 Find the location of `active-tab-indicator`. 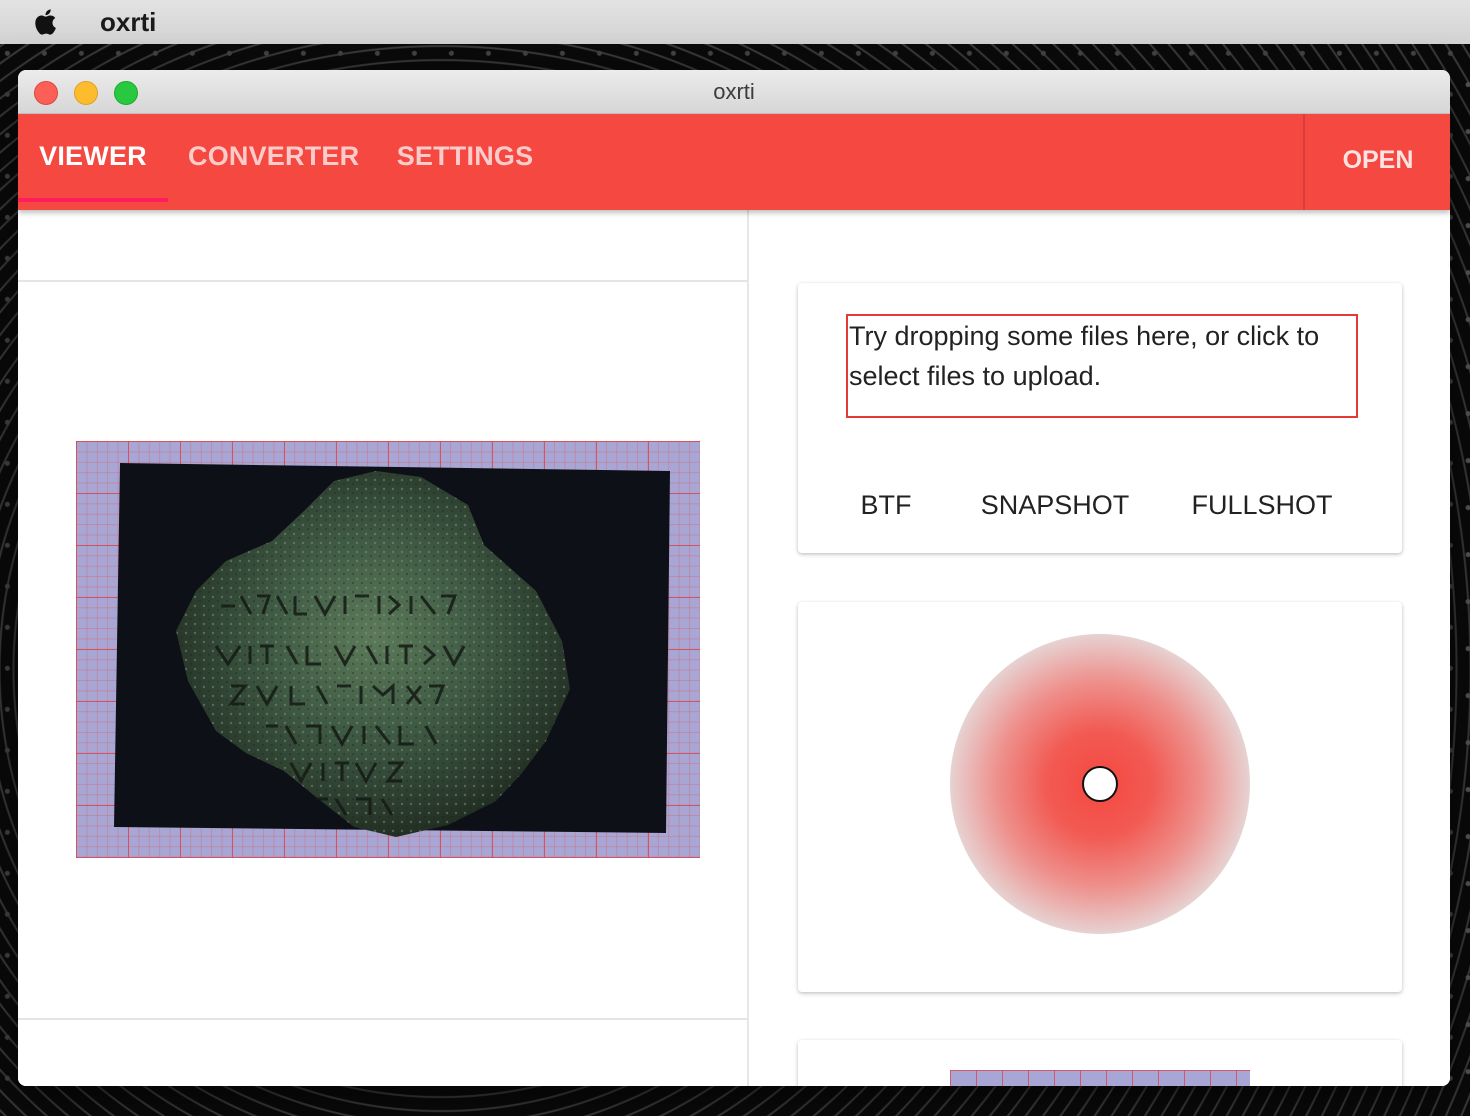

active-tab-indicator is located at coordinates (93, 200).